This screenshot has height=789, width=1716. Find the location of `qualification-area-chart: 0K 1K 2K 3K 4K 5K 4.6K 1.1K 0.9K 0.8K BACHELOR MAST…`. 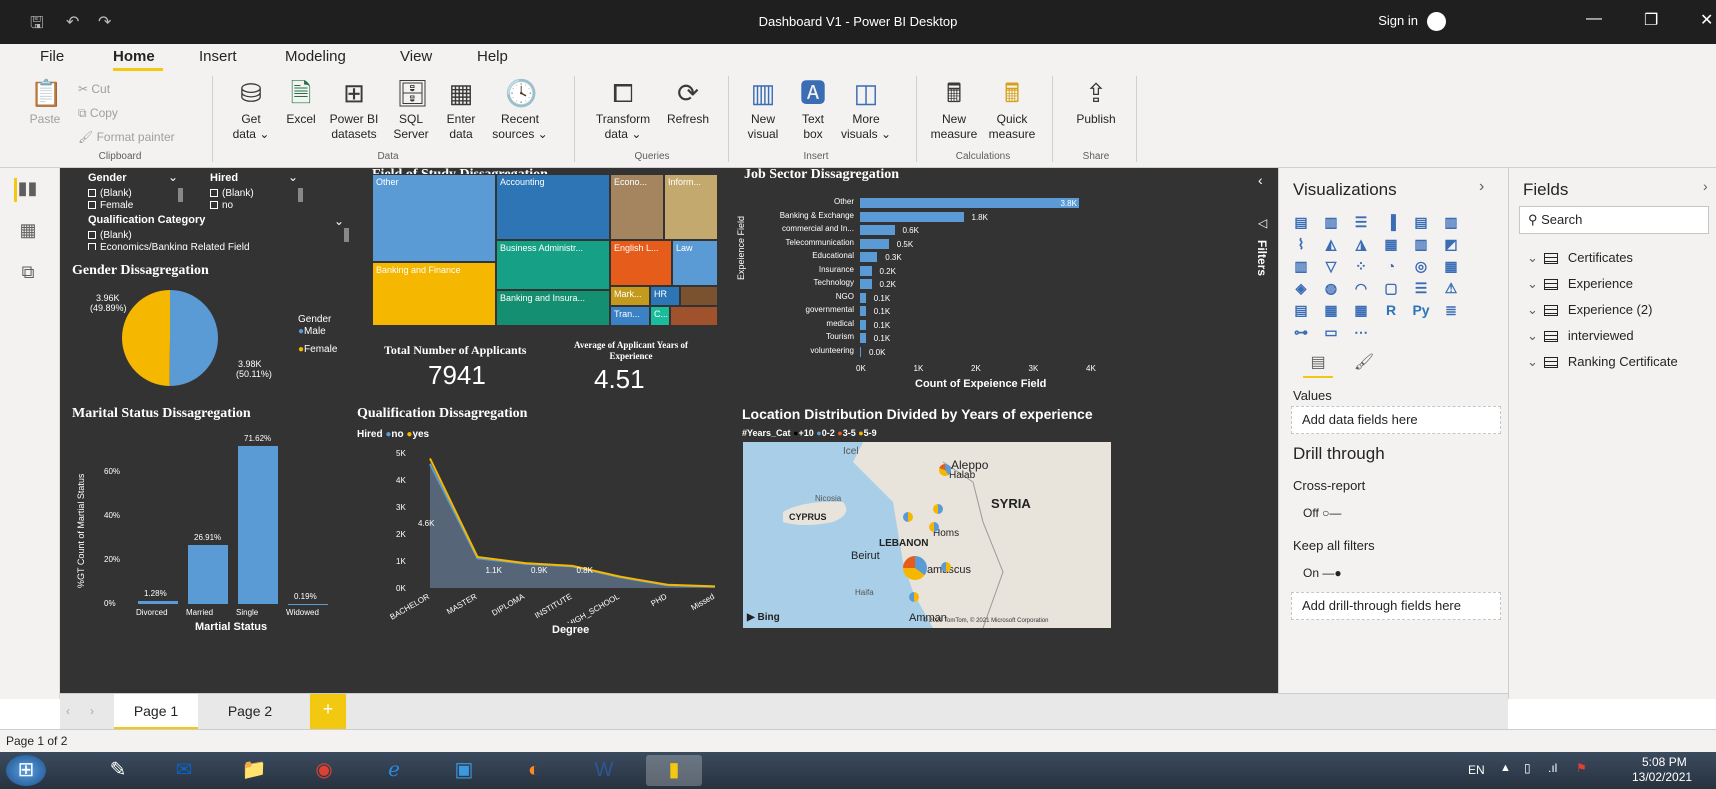

qualification-area-chart: 0K 1K 2K 3K 4K 5K 4.6K 1.1K 0.9K 0.8K BACHELOR MAST… is located at coordinates (545, 533).